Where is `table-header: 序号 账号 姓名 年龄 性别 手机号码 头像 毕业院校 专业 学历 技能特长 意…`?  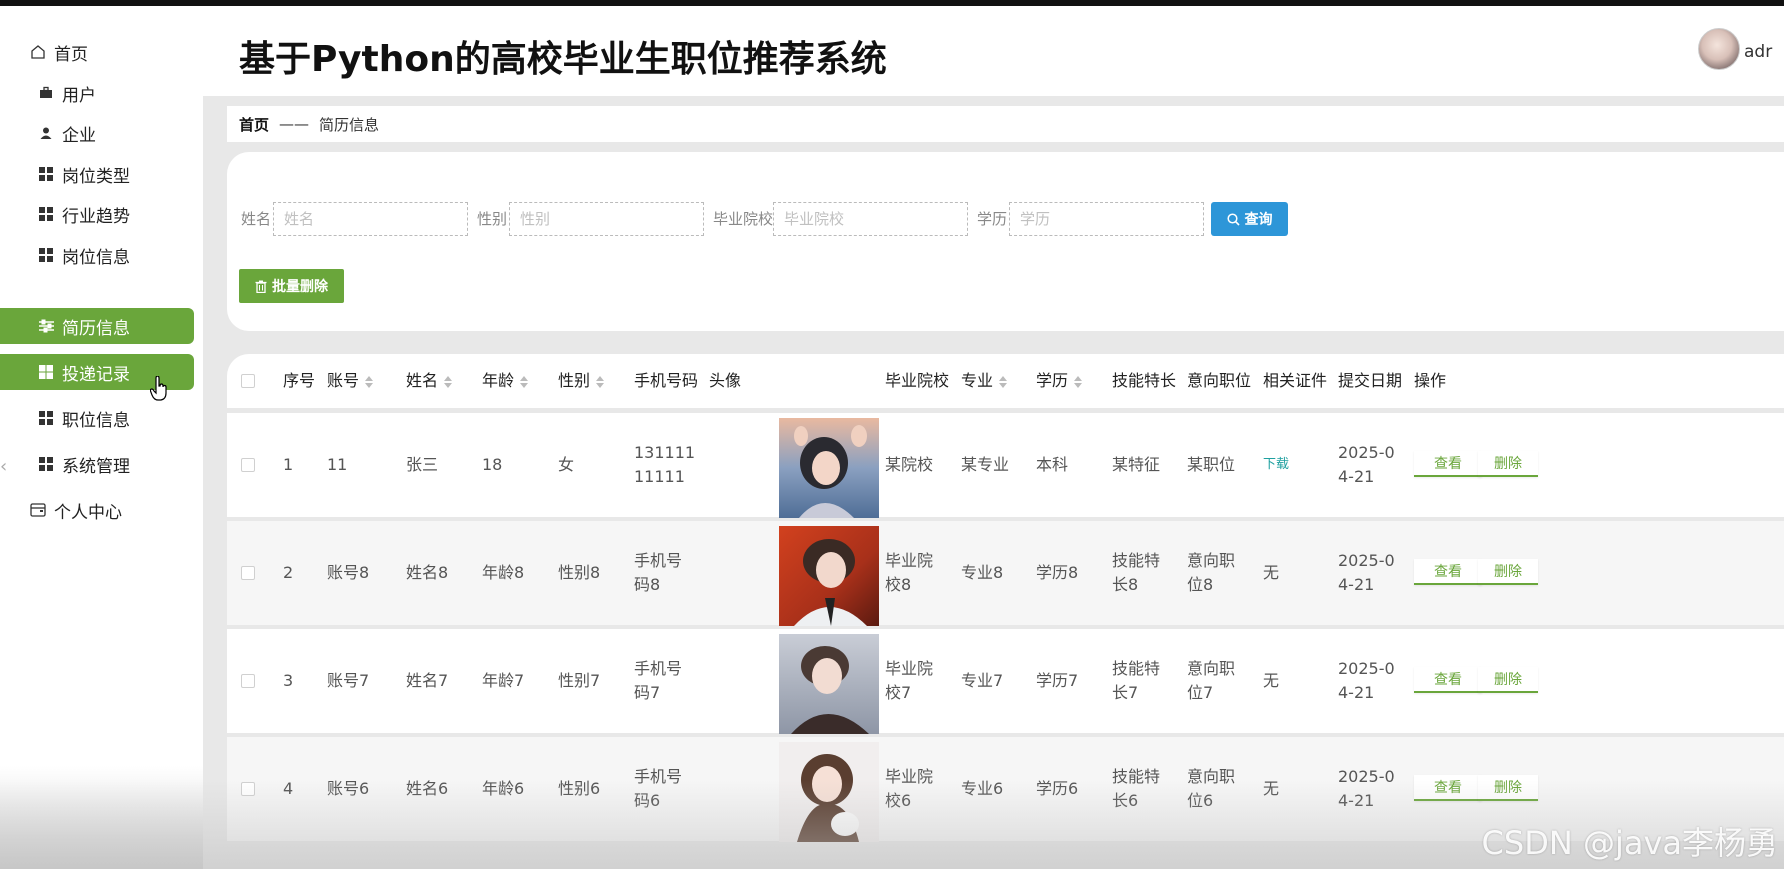
table-header: 序号 账号 姓名 年龄 性别 手机号码 头像 毕业院校 专业 学历 技能特长 意… is located at coordinates (1005, 381).